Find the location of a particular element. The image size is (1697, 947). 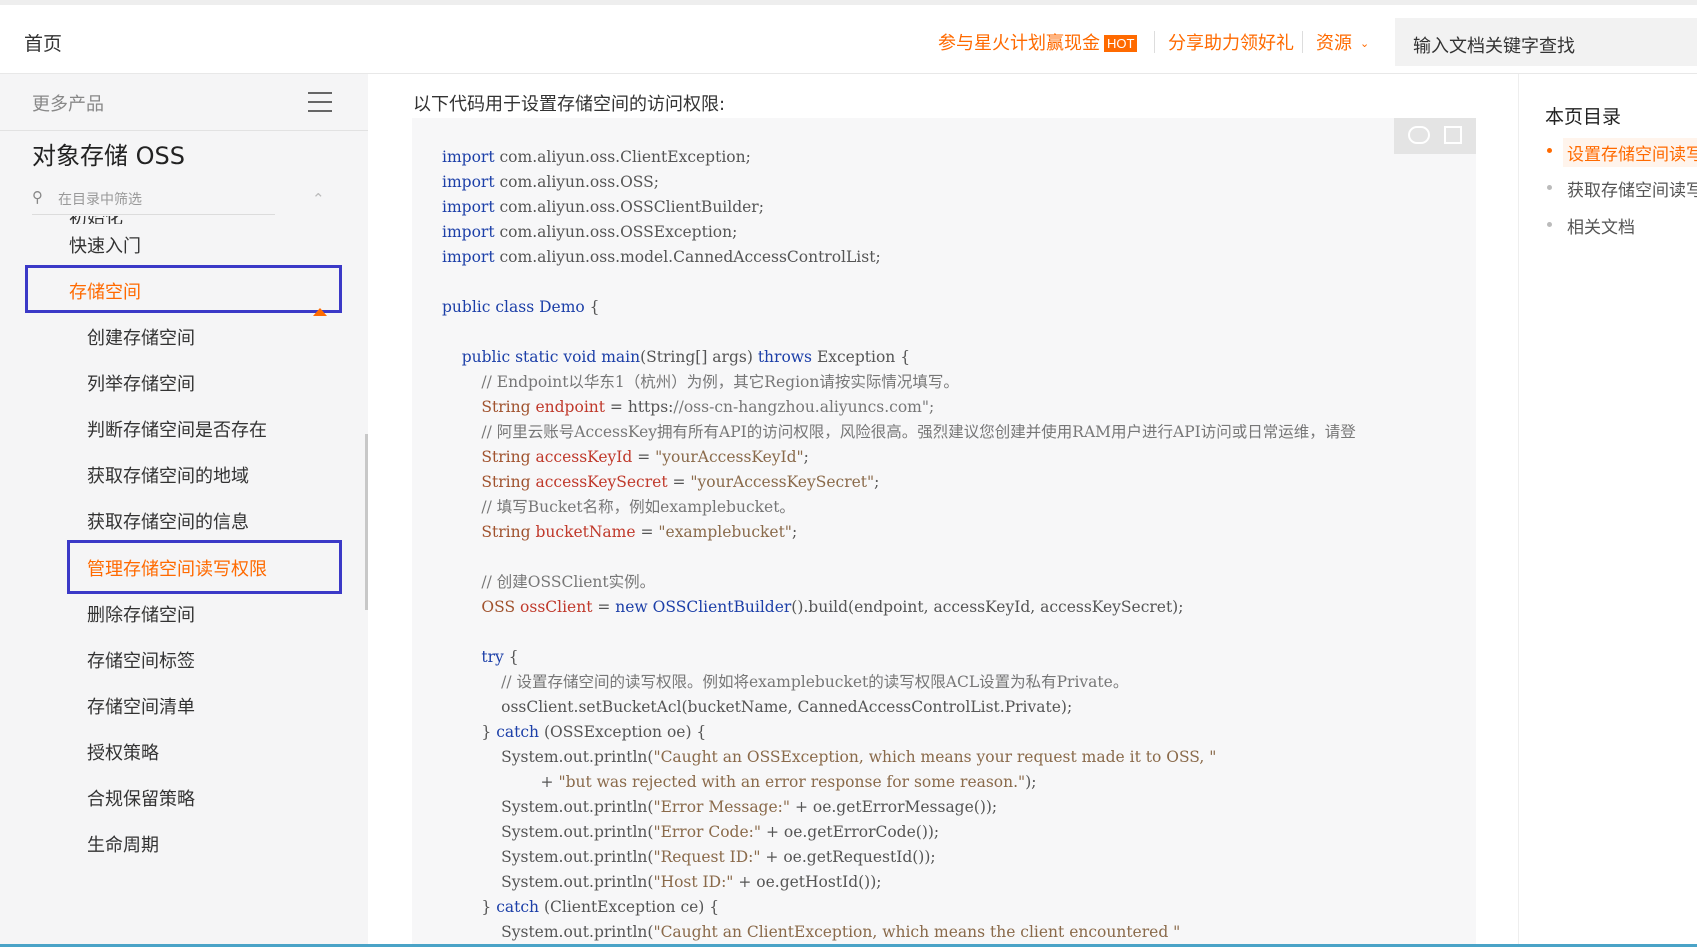

toc-item-related-docs: 相关文档 is located at coordinates (1601, 225).